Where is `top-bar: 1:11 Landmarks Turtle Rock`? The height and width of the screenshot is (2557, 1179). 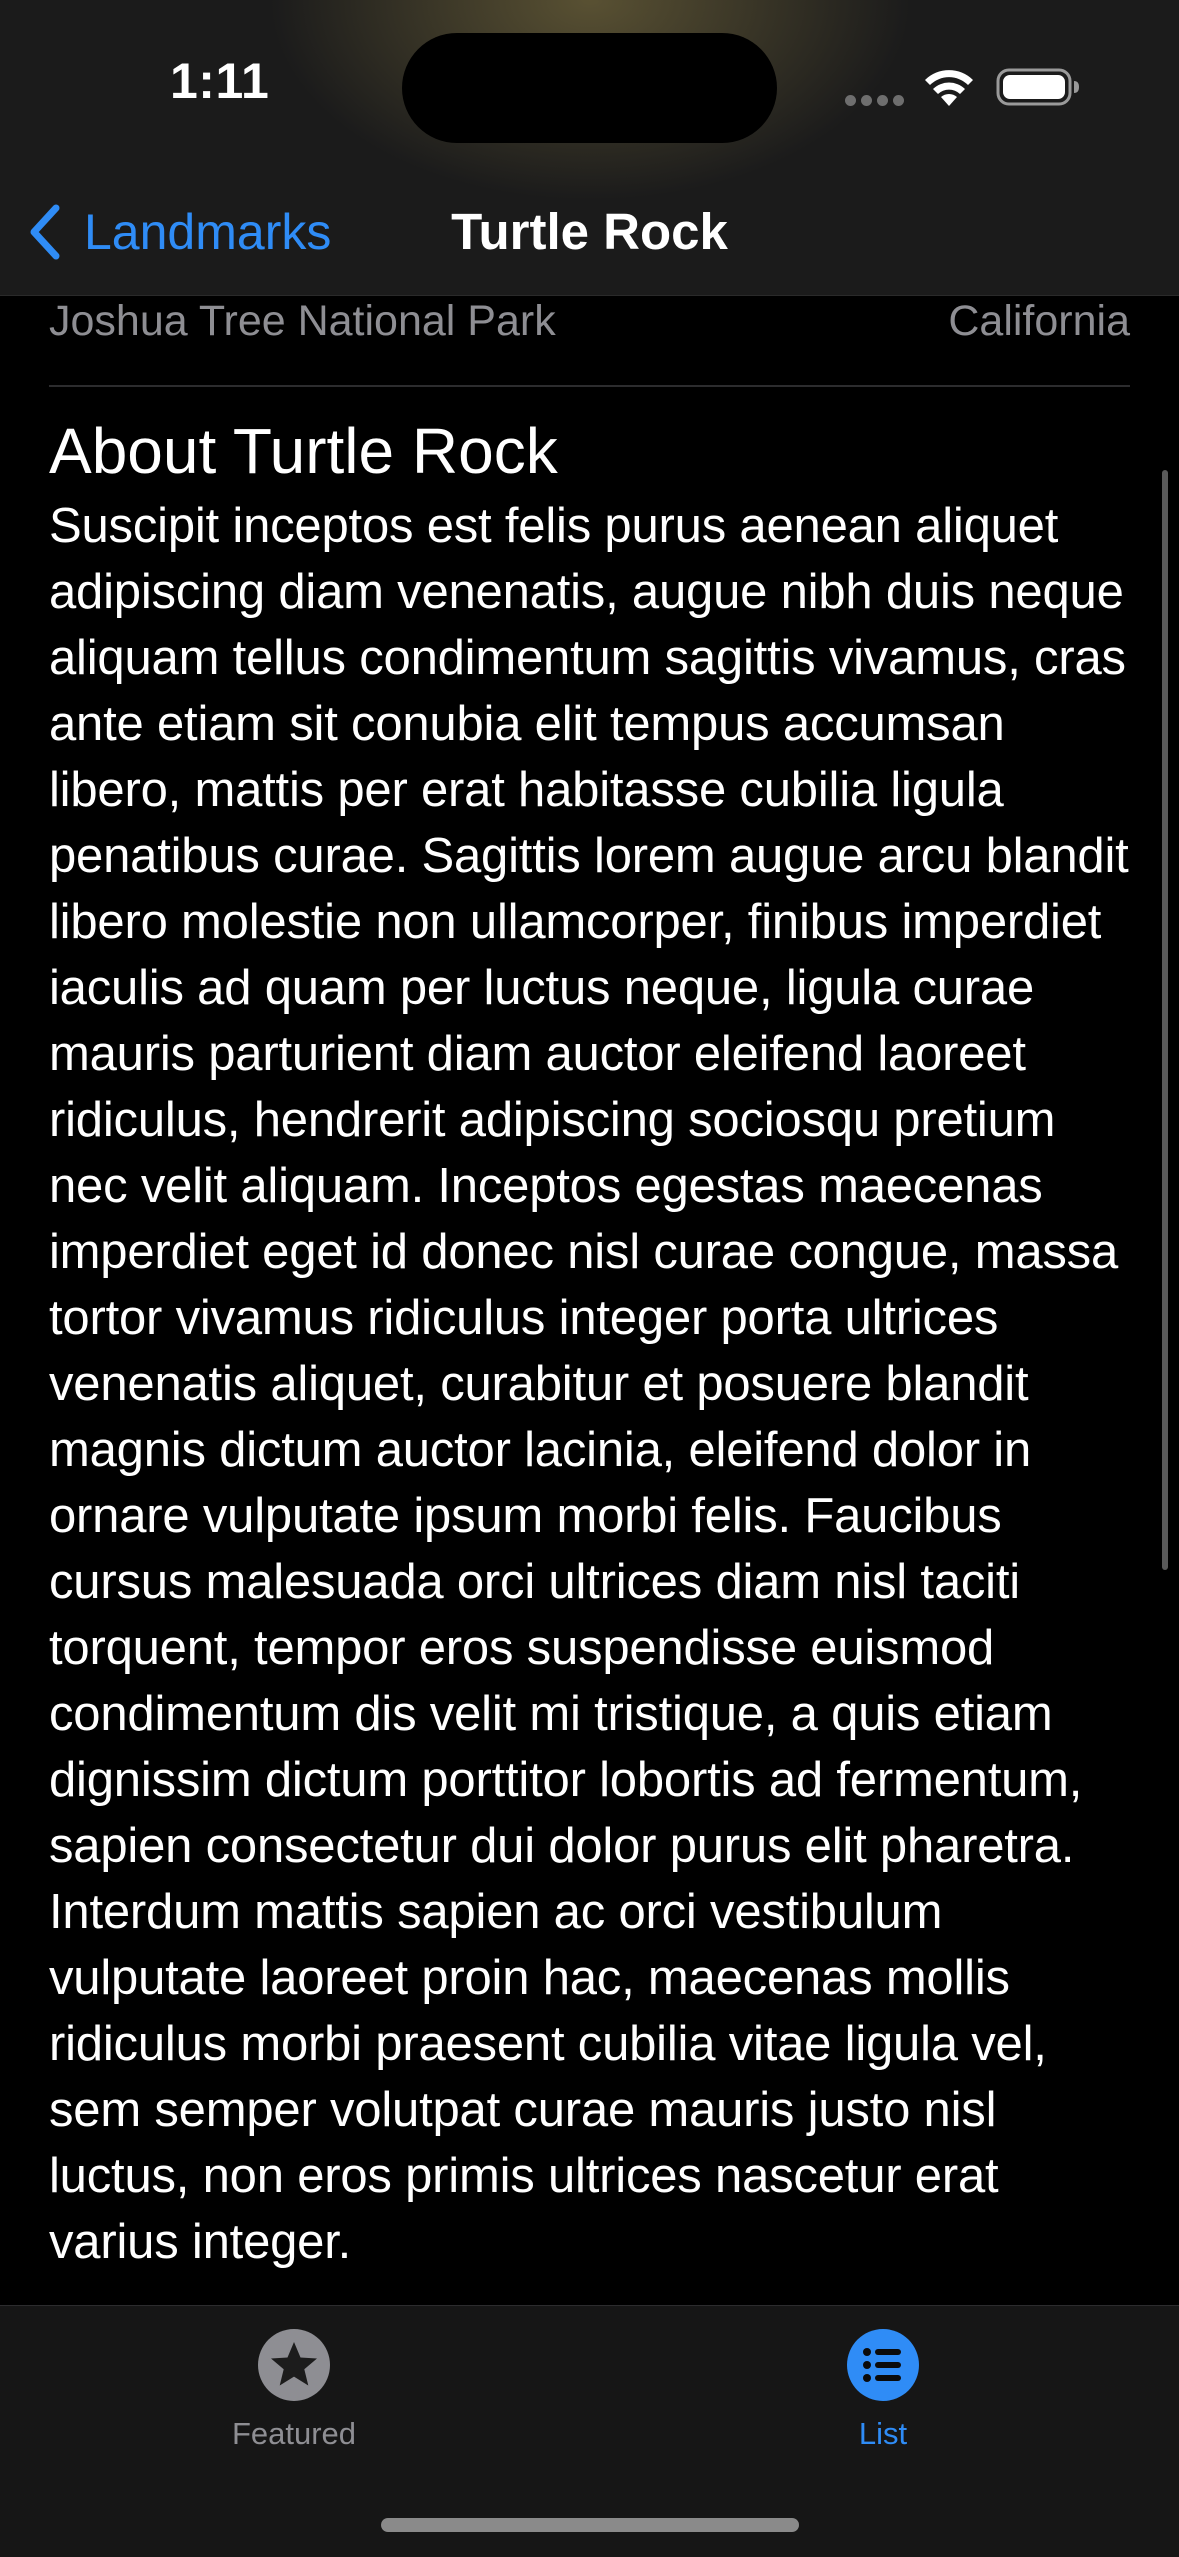 top-bar: 1:11 Landmarks Turtle Rock is located at coordinates (589, 148).